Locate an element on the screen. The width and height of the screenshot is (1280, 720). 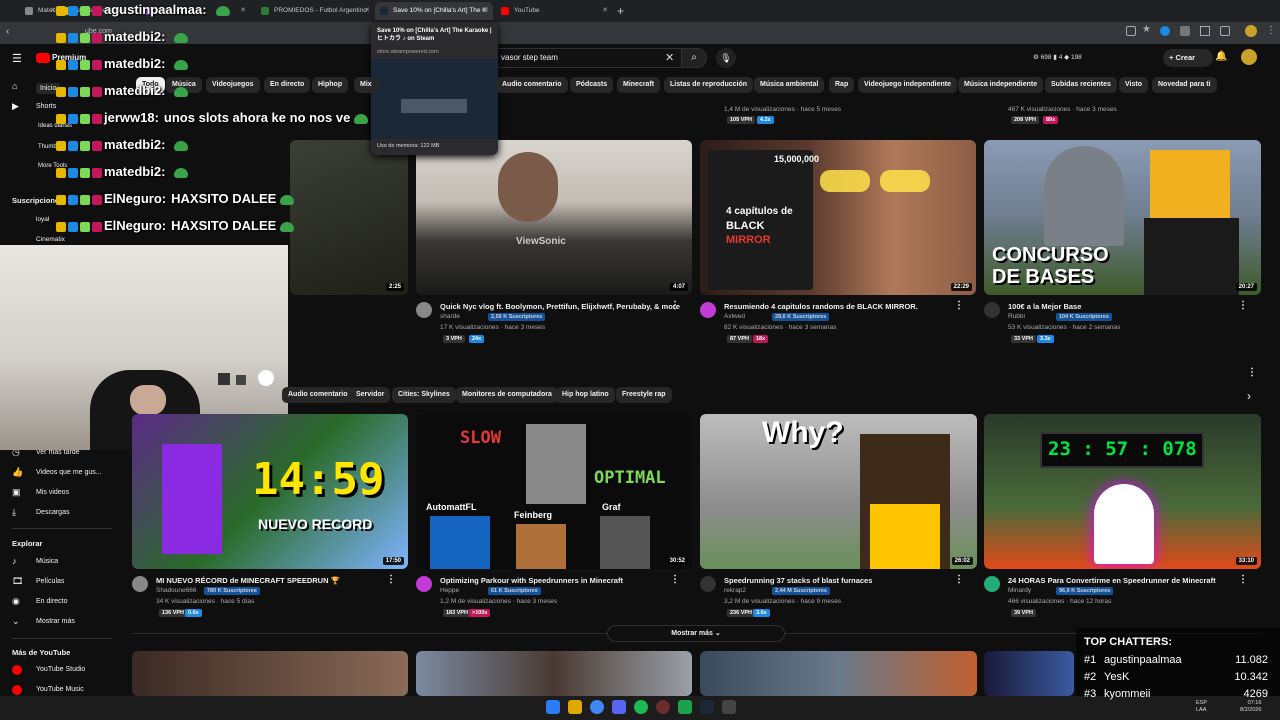
chip-6: Audio comentario is located at coordinates (532, 85).